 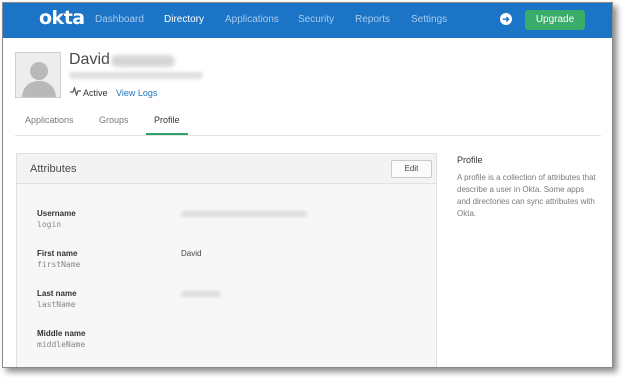 I want to click on tab-groups: Groups, so click(x=114, y=120).